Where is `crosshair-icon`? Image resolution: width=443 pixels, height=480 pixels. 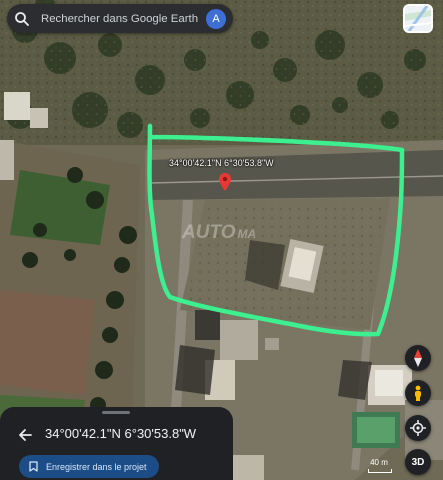 crosshair-icon is located at coordinates (418, 428).